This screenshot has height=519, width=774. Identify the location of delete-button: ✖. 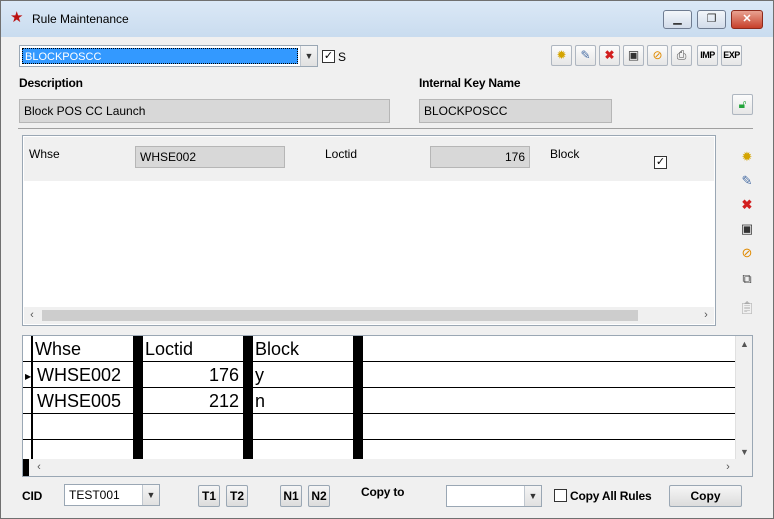
(609, 55).